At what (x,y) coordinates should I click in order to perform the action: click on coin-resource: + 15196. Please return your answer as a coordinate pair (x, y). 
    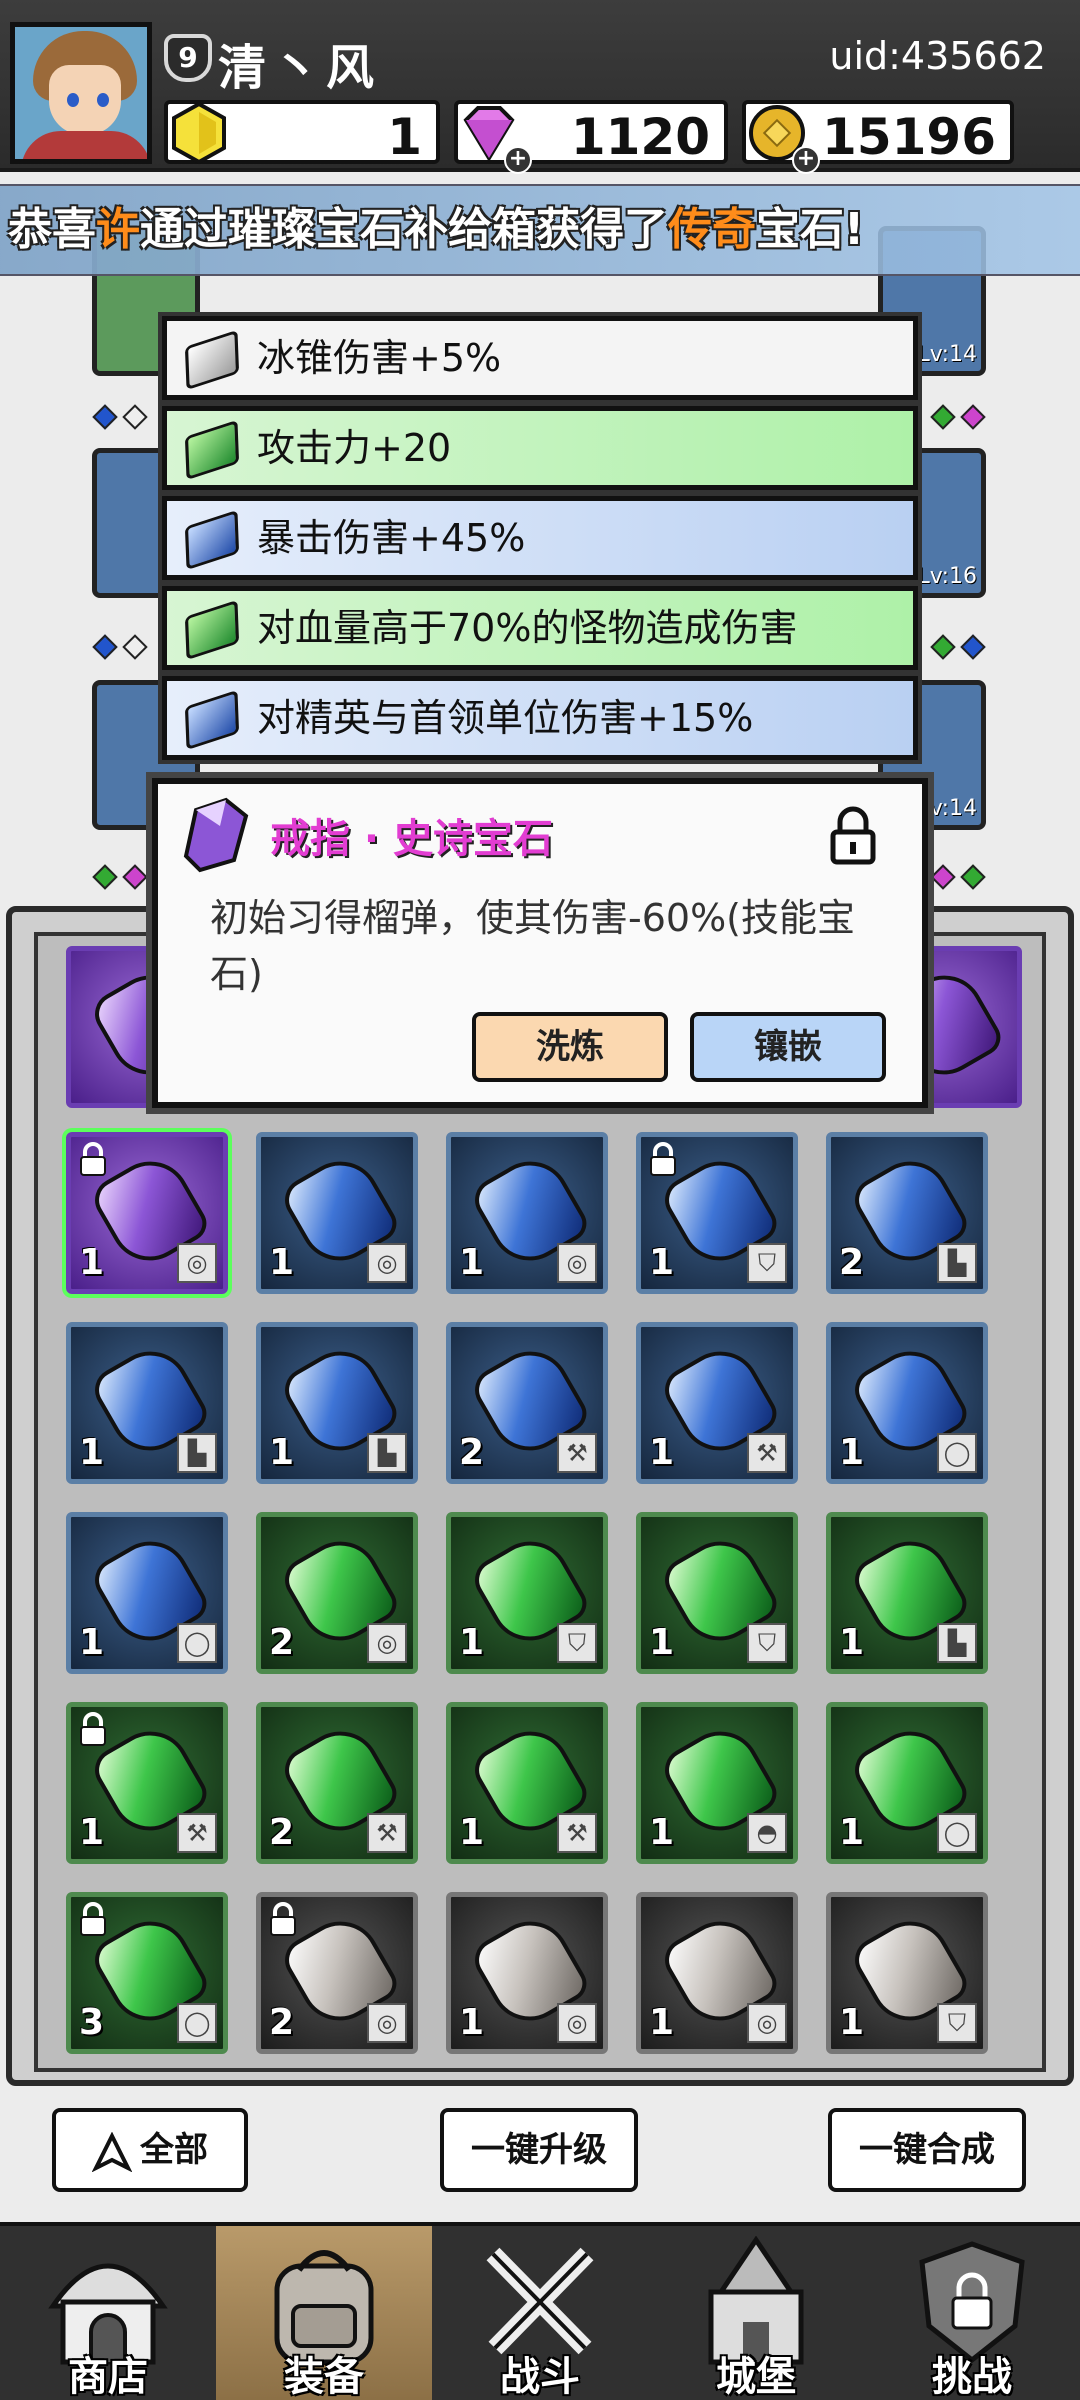
    Looking at the image, I should click on (878, 137).